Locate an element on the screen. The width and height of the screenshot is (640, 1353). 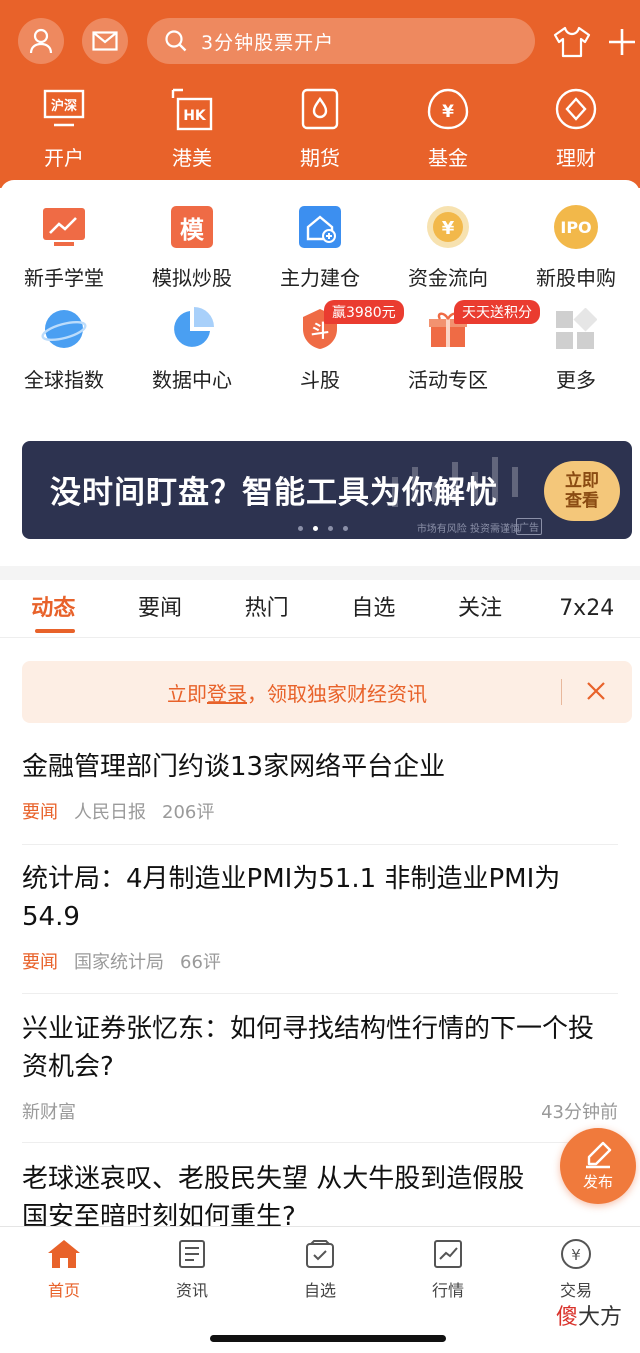
grid-label: 模拟炒股 is located at coordinates (192, 278).